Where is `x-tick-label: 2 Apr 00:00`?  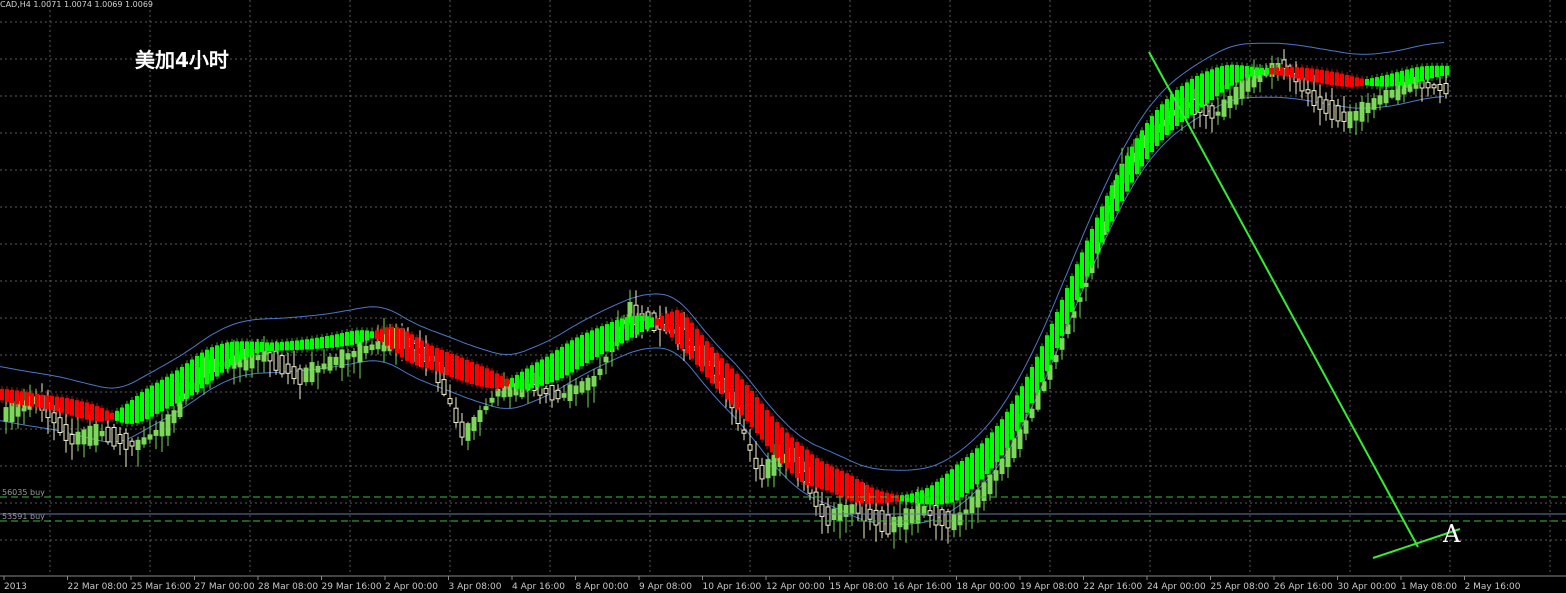 x-tick-label: 2 Apr 00:00 is located at coordinates (411, 587).